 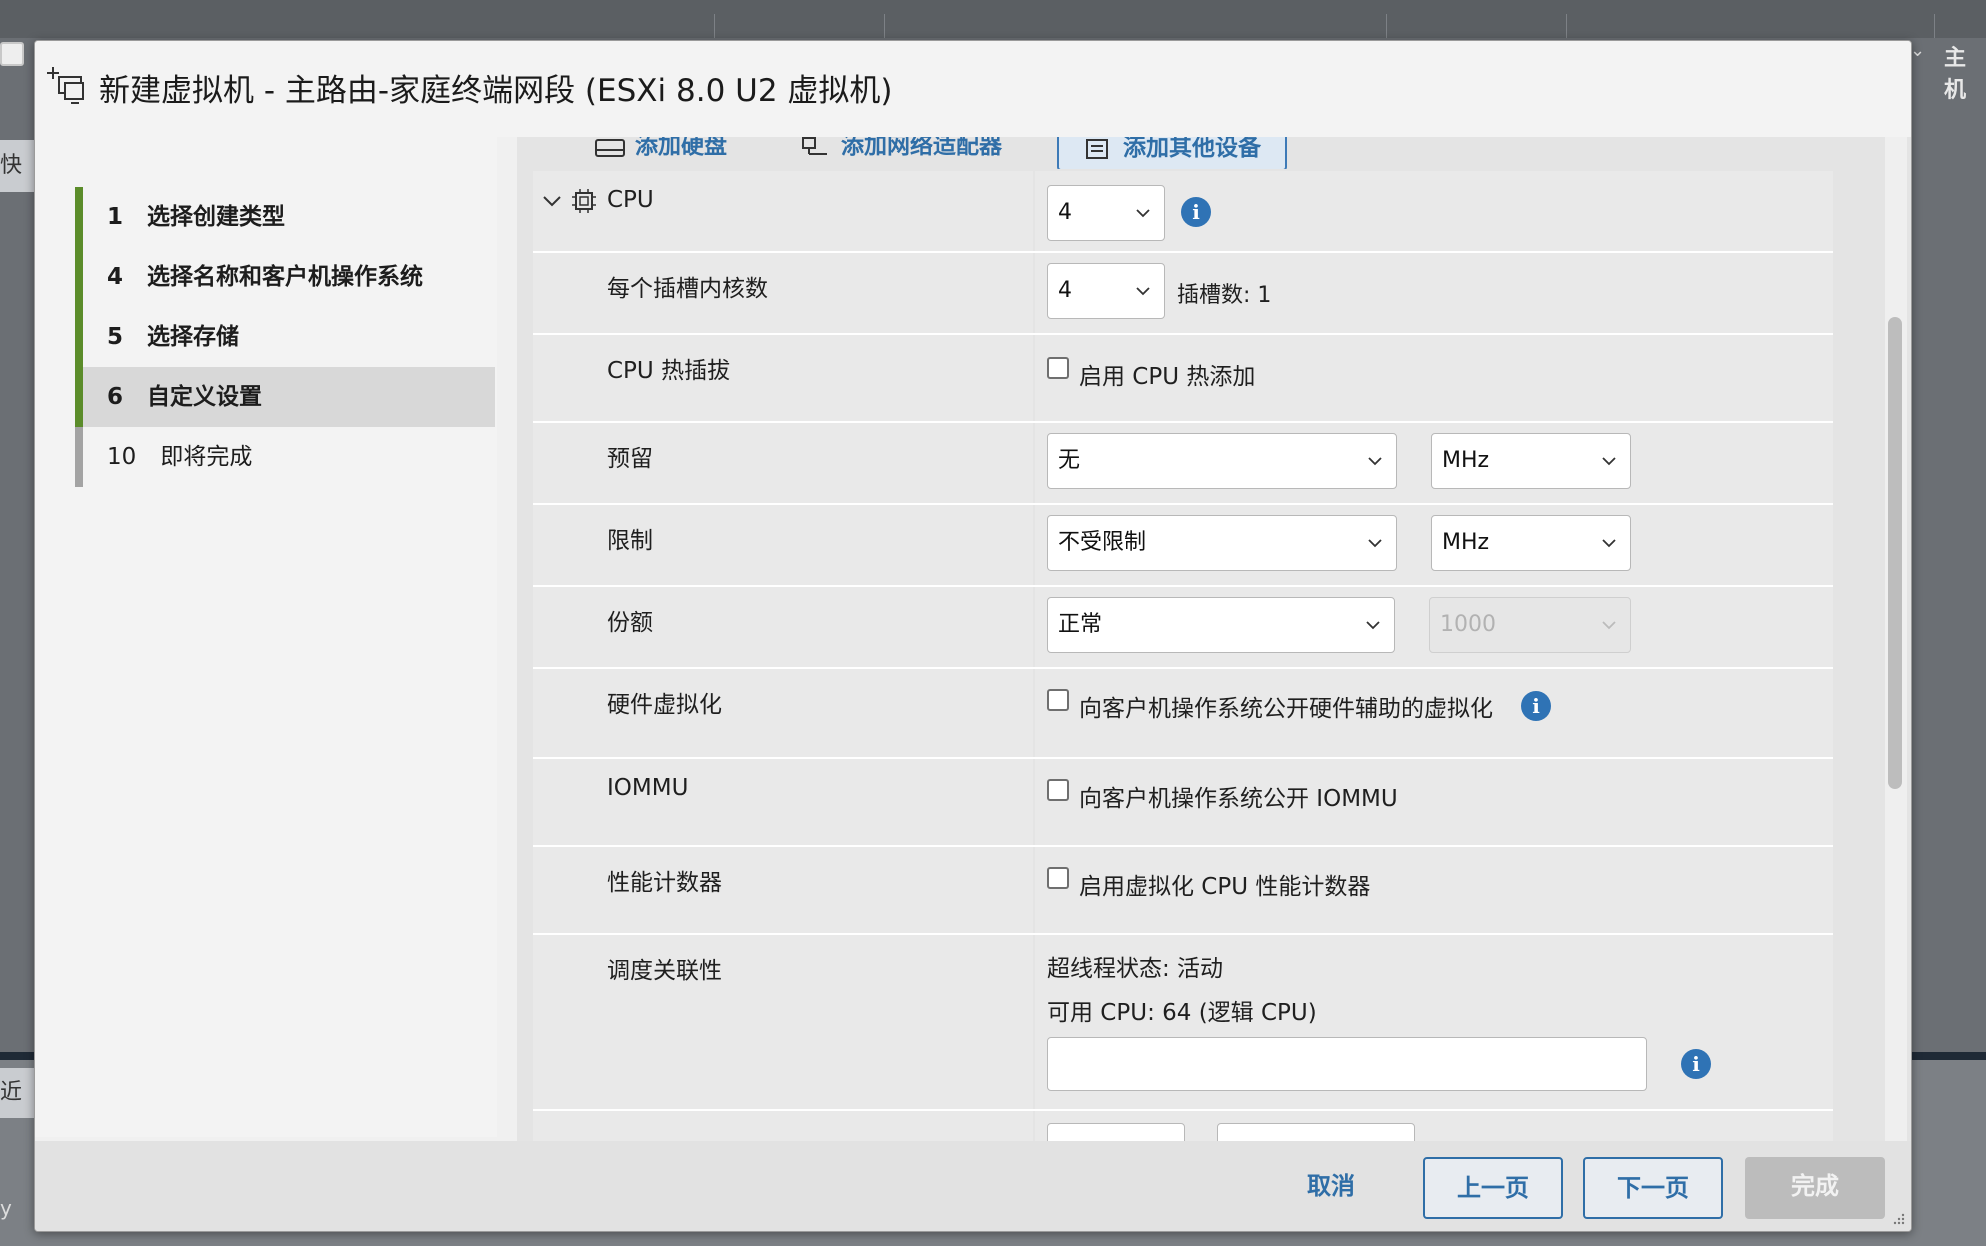 What do you see at coordinates (115, 337) in the screenshot?
I see `step-number: 5` at bounding box center [115, 337].